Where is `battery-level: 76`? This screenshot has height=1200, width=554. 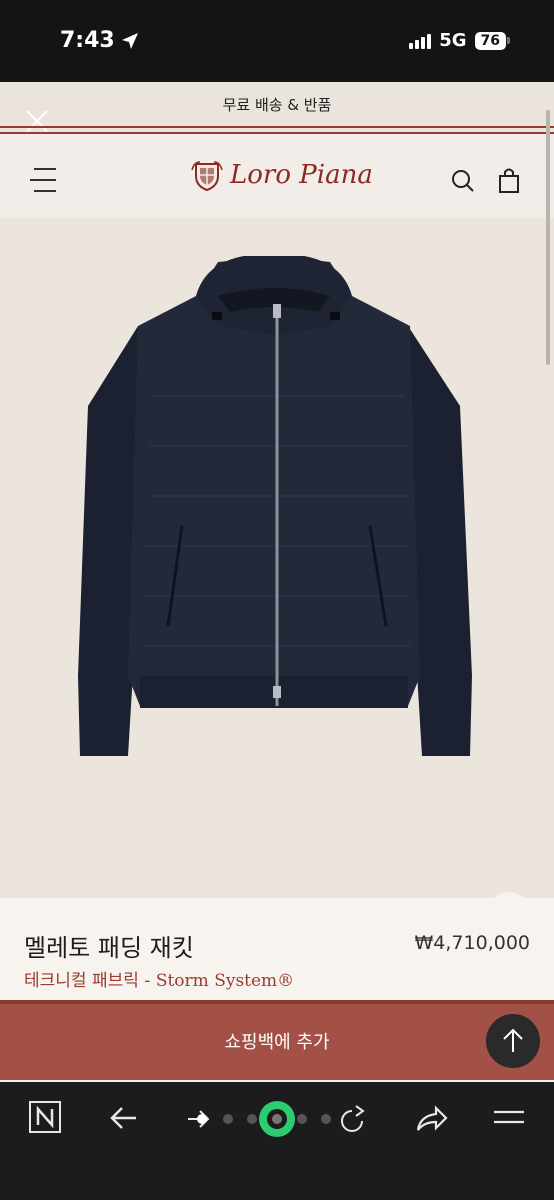
battery-level: 76 is located at coordinates (490, 40).